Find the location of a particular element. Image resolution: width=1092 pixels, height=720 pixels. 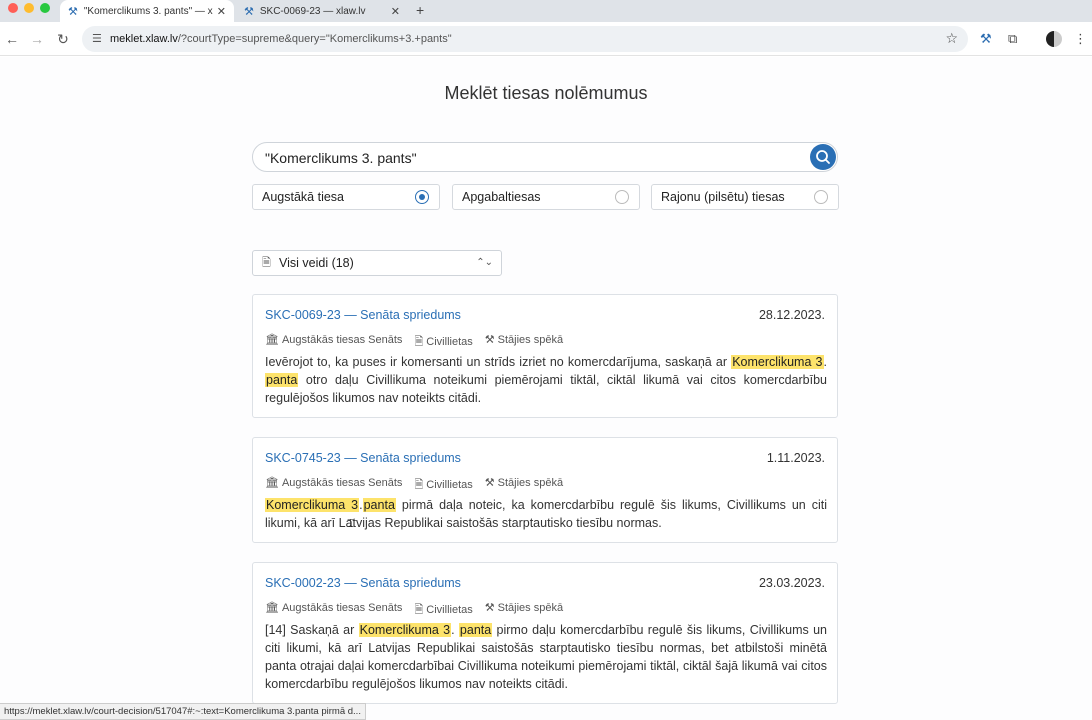

search-bar is located at coordinates (545, 157).